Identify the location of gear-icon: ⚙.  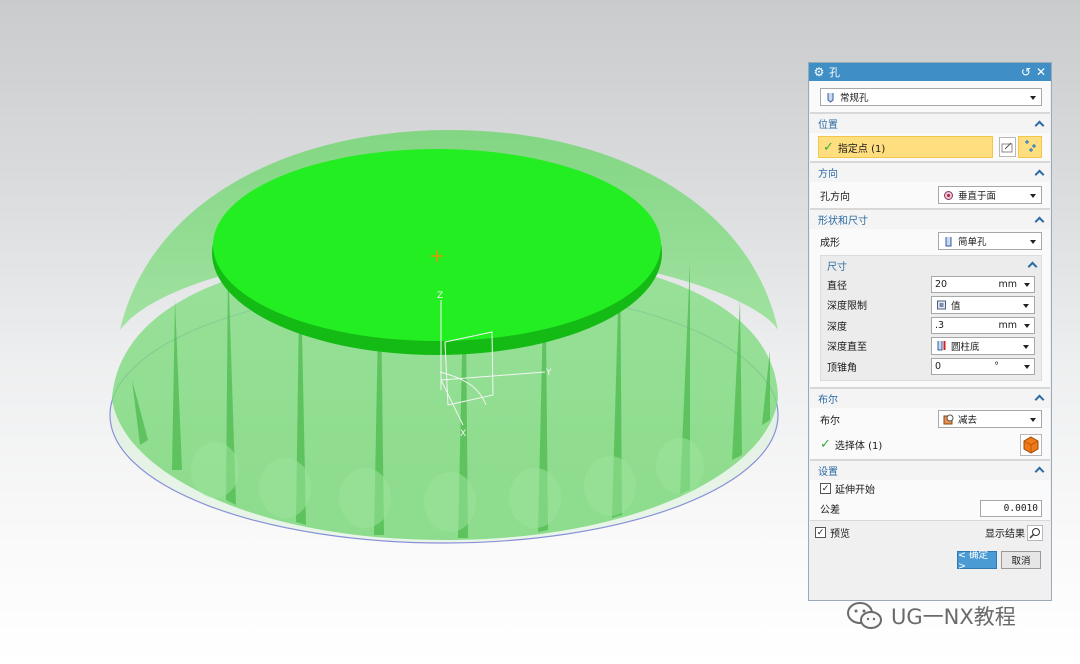
(819, 72).